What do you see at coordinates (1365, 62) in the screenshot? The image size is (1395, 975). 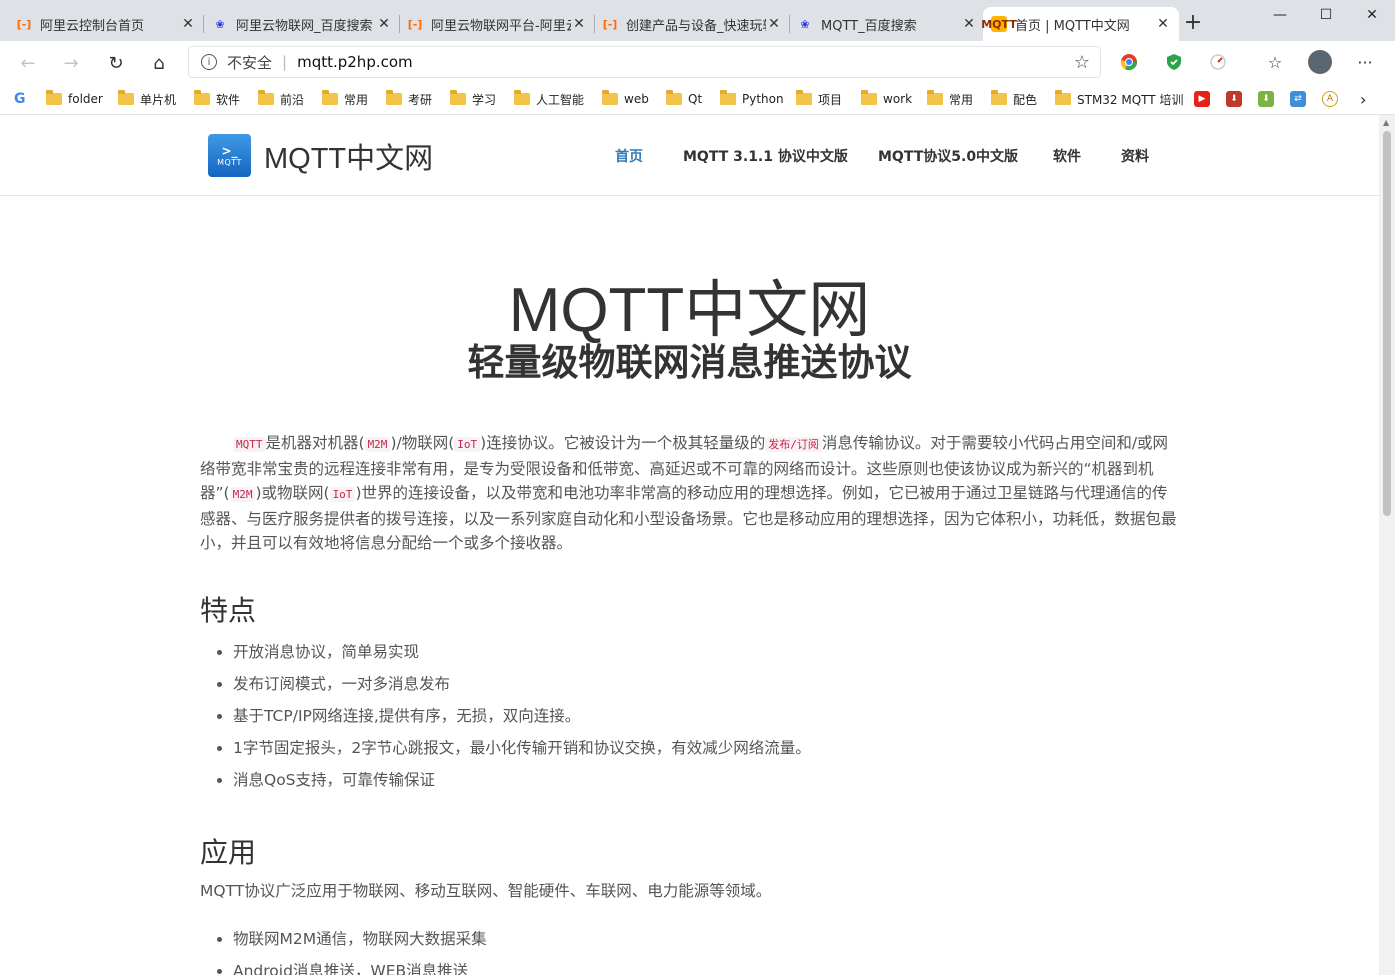 I see `more-menu-icon: ···` at bounding box center [1365, 62].